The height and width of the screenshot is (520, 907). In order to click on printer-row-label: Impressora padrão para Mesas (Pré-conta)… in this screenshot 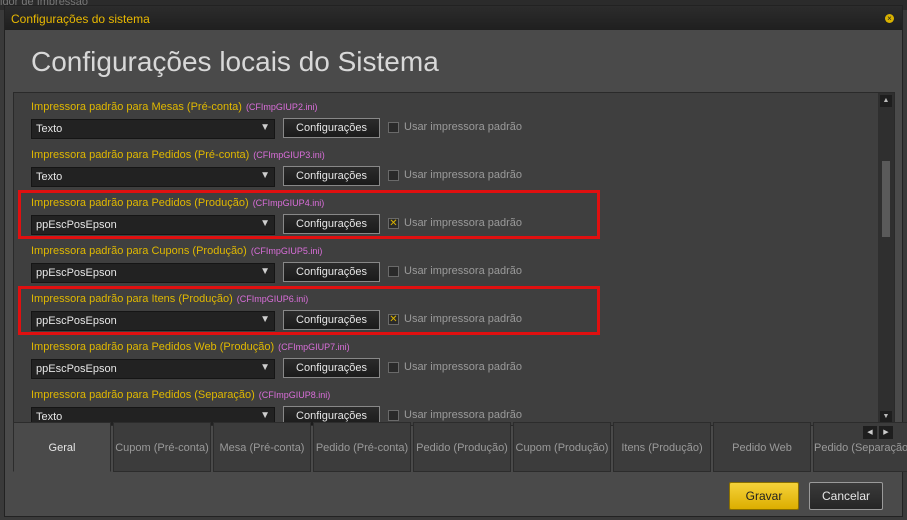, I will do `click(174, 107)`.